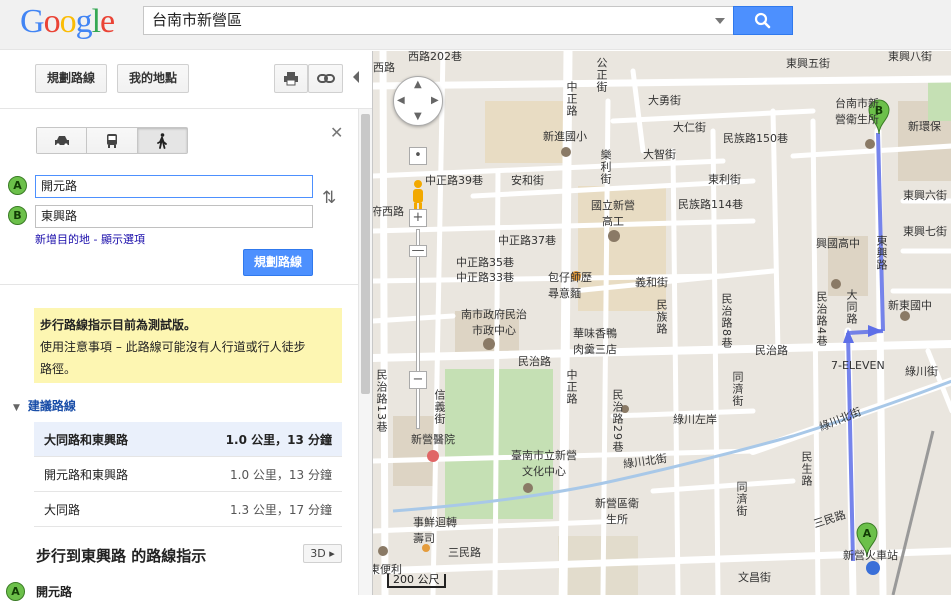  Describe the element at coordinates (96, 21) in the screenshot. I see `logo-letter: l` at that location.